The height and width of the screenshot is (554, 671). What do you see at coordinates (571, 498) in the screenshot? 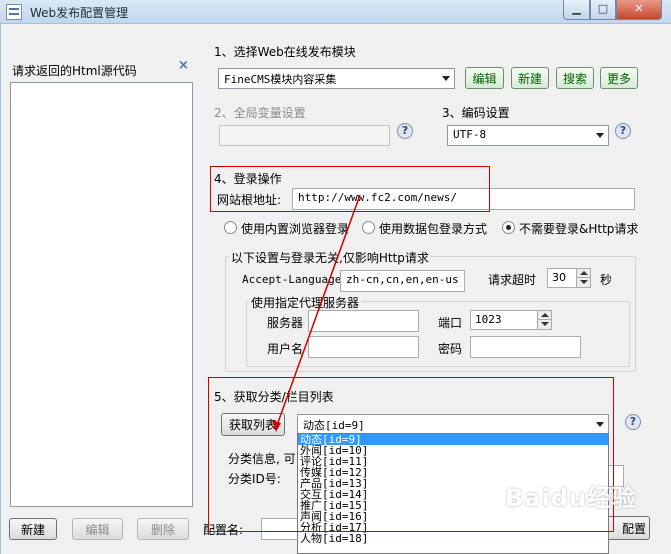
I see `watermark: Baidu经验` at bounding box center [571, 498].